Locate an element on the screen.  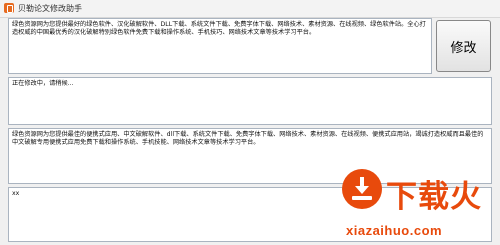
title-bar: 贝勒论文修改助手 is located at coordinates (250, 9).